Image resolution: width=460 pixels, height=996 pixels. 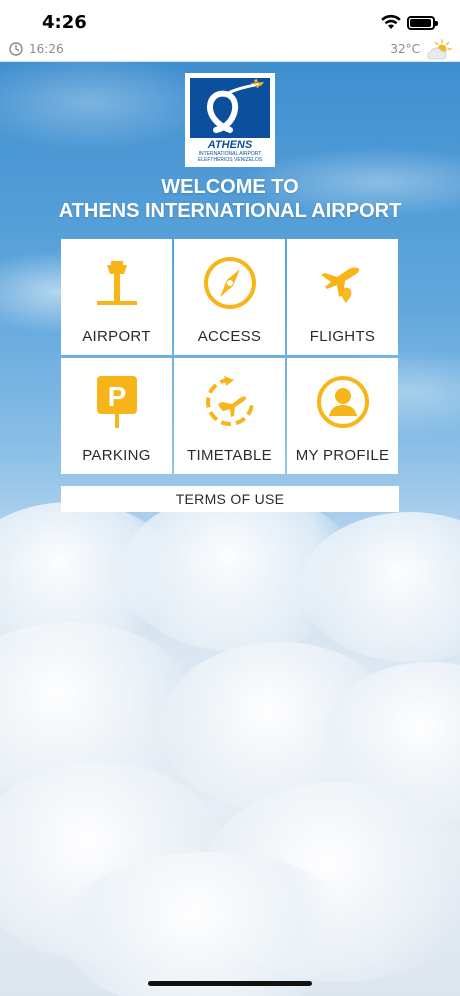 I want to click on info-bar: 16:26 32°C, so click(x=230, y=50).